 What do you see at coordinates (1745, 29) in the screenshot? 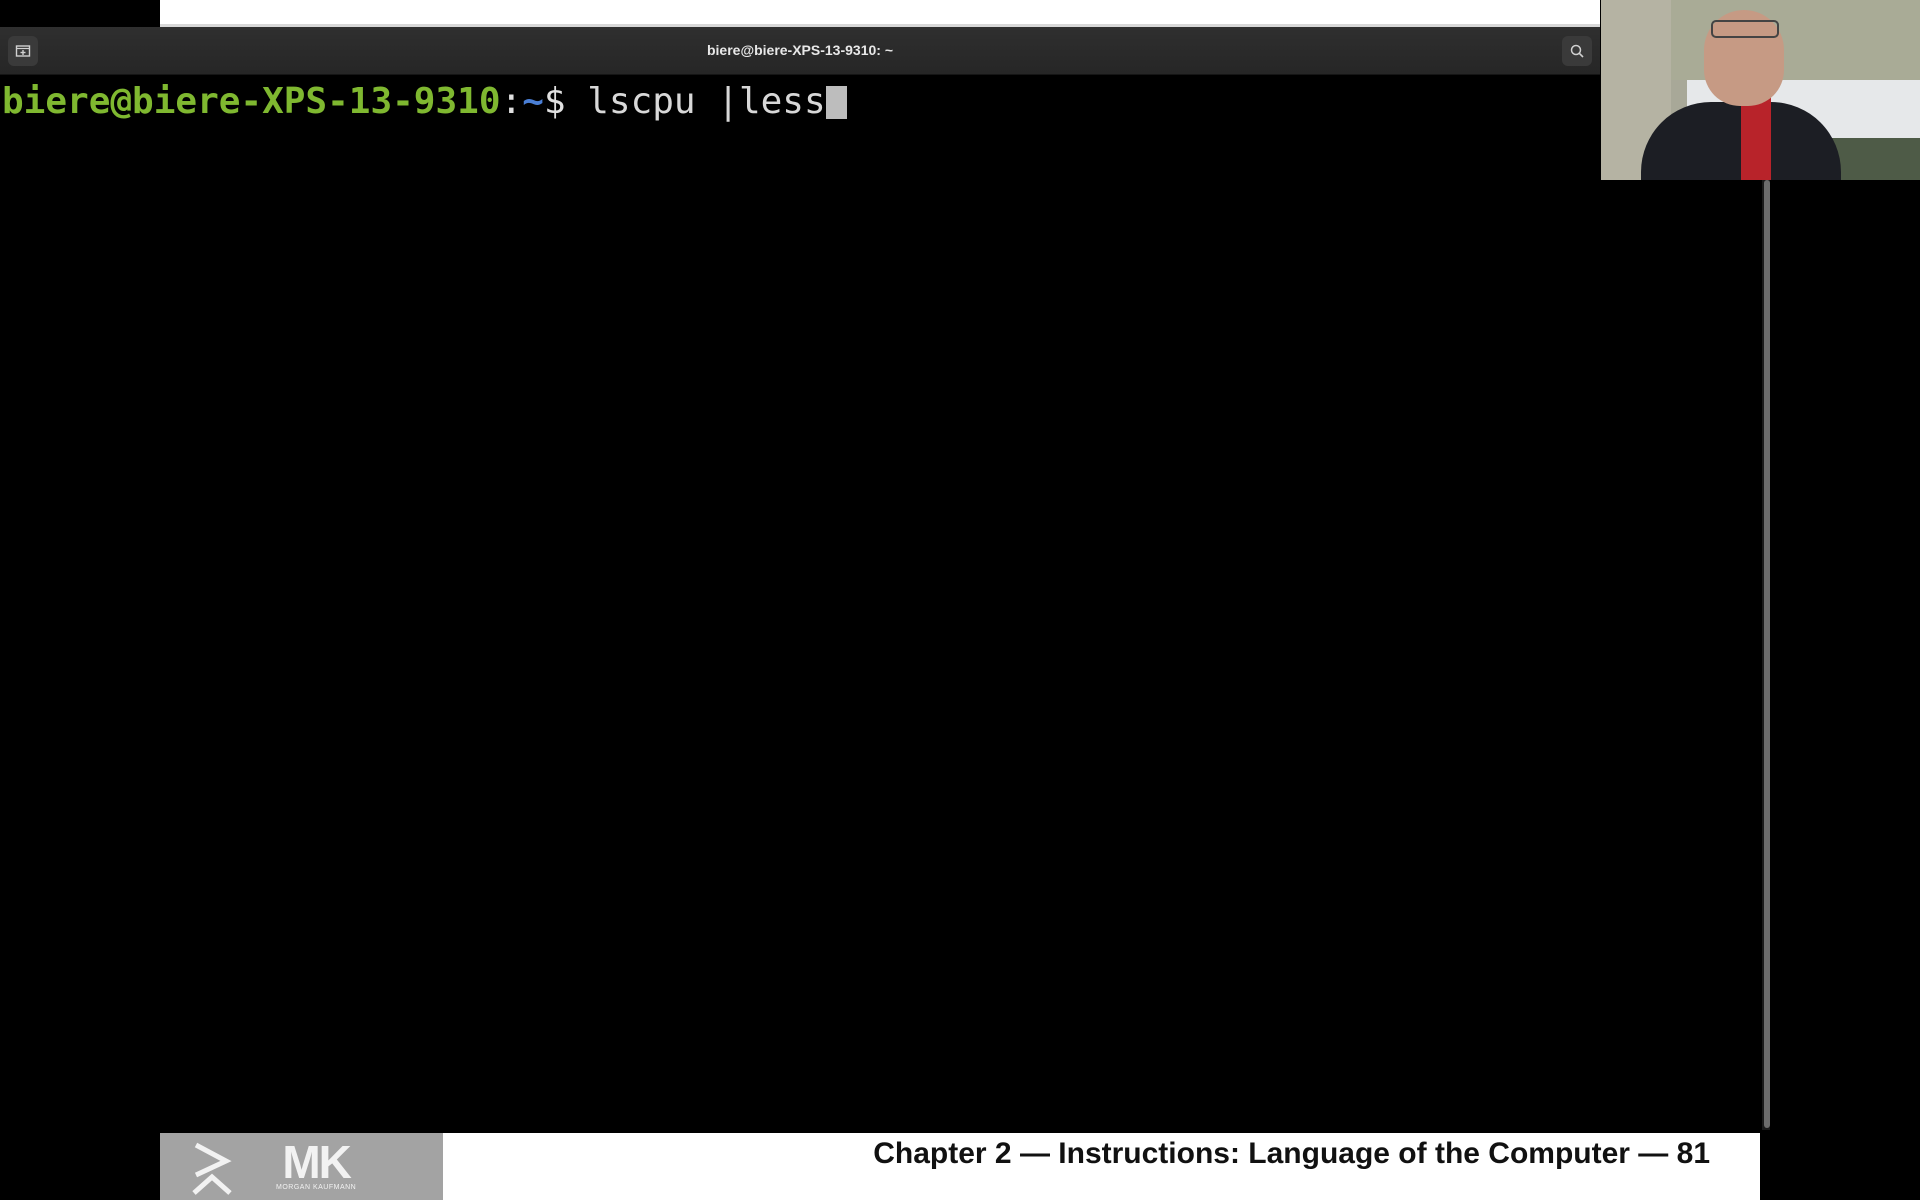
I see `webcam-presenter-glasses` at bounding box center [1745, 29].